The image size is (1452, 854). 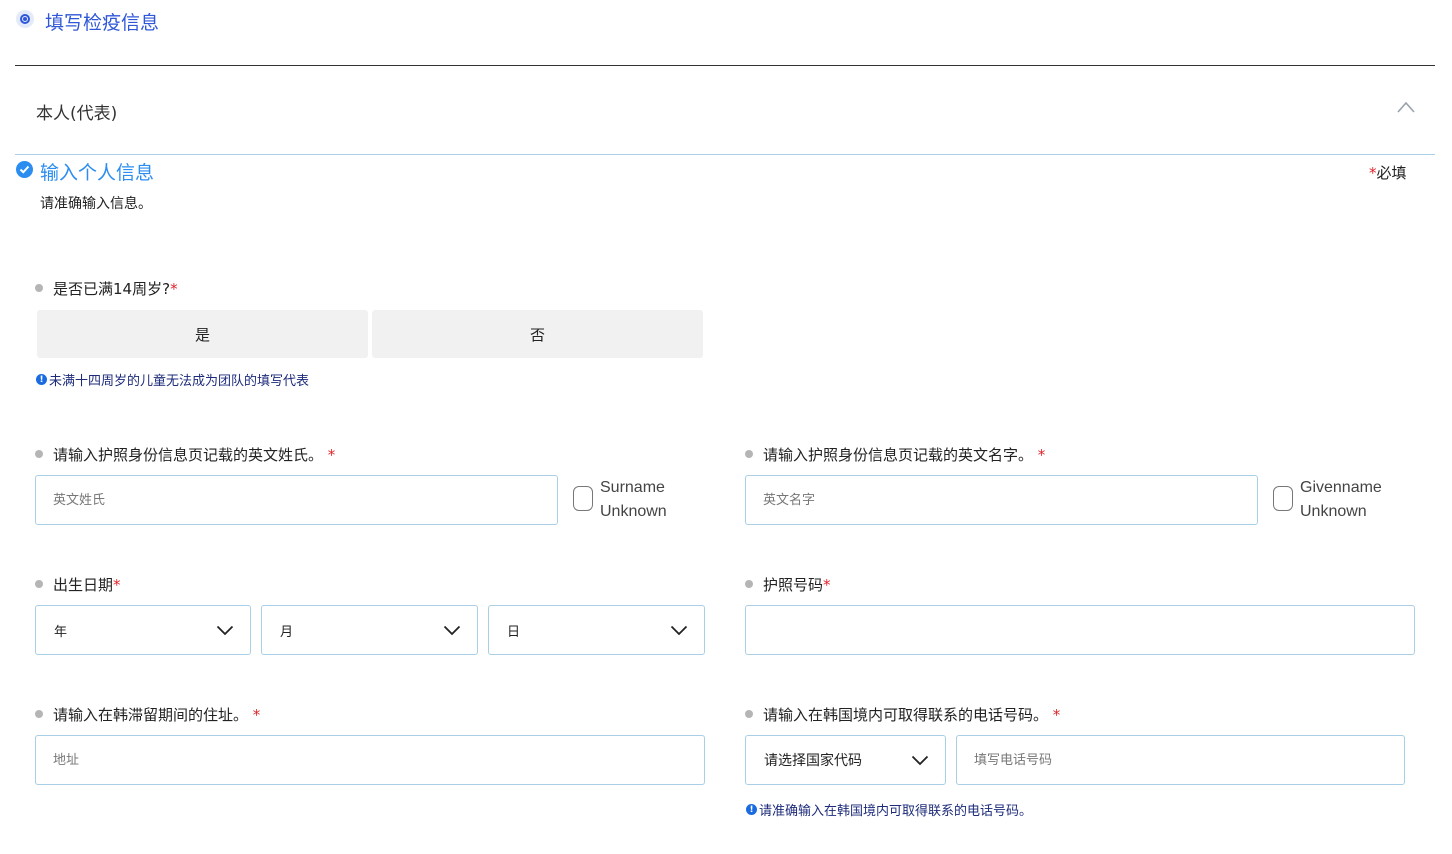 What do you see at coordinates (1341, 500) in the screenshot?
I see `givenname-unknown-label: Givenname Unknown` at bounding box center [1341, 500].